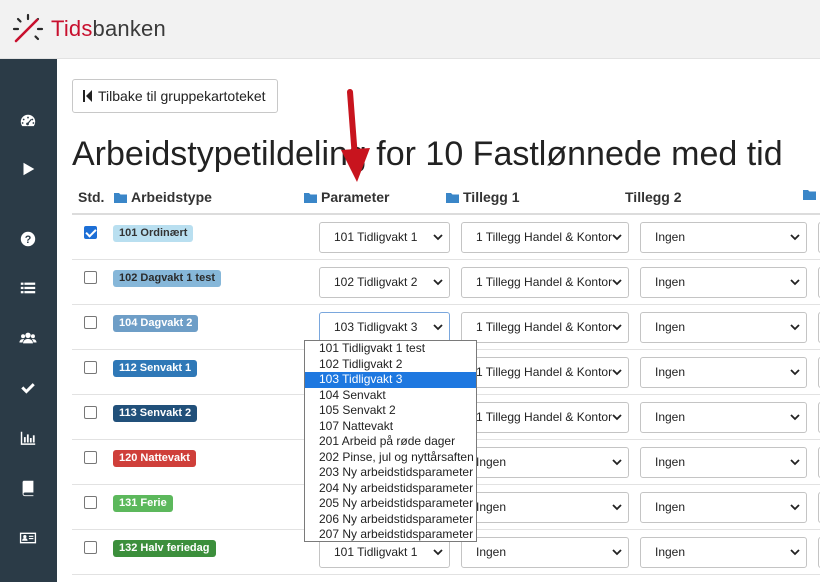  Describe the element at coordinates (28, 320) in the screenshot. I see `sidebar: ?` at that location.